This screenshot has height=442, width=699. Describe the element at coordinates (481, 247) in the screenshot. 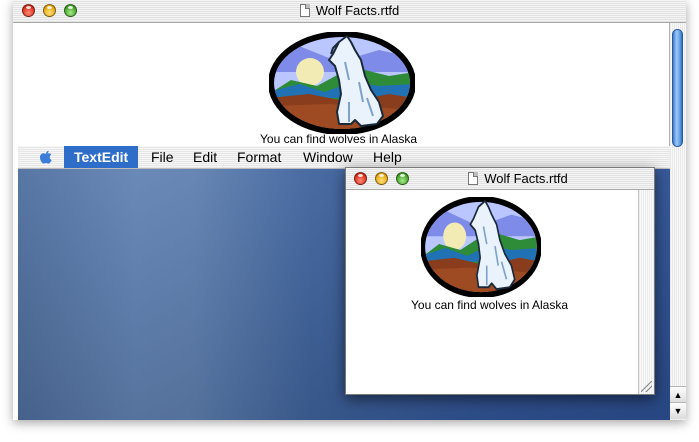

I see `thumbnail-wolf-image` at that location.